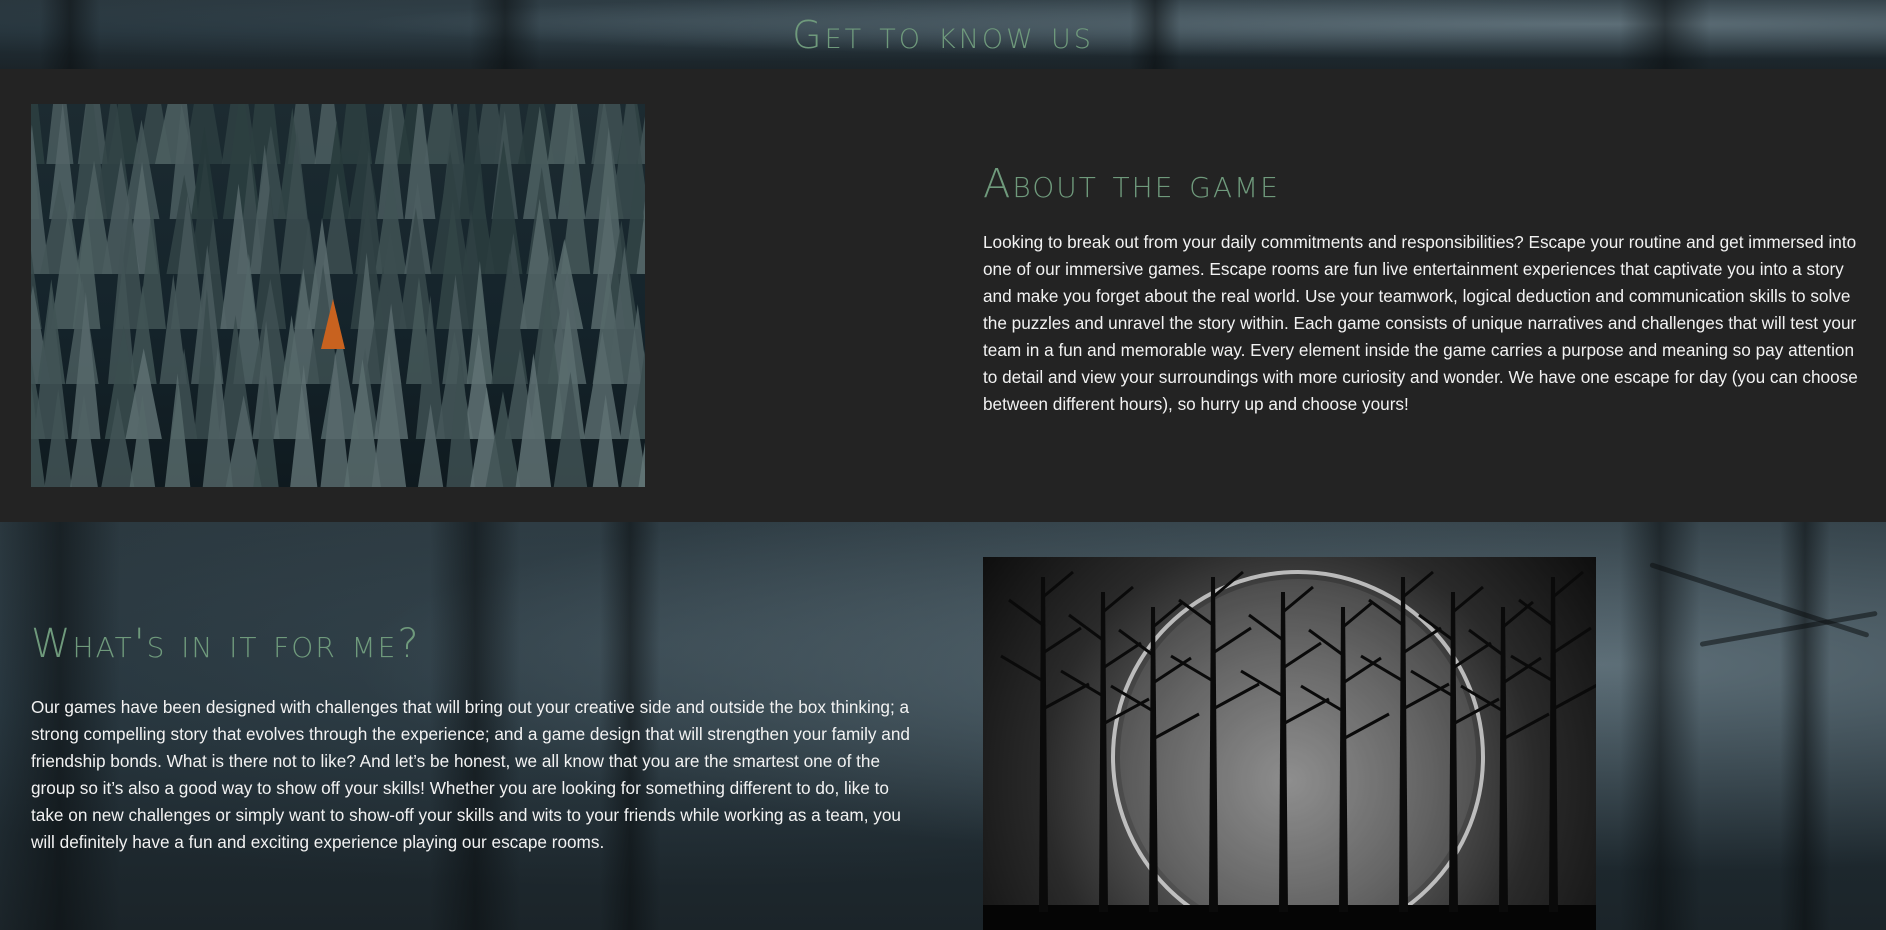 The height and width of the screenshot is (930, 1886). Describe the element at coordinates (226, 644) in the screenshot. I see `whats-in-it-heading: What's in it for me?` at that location.